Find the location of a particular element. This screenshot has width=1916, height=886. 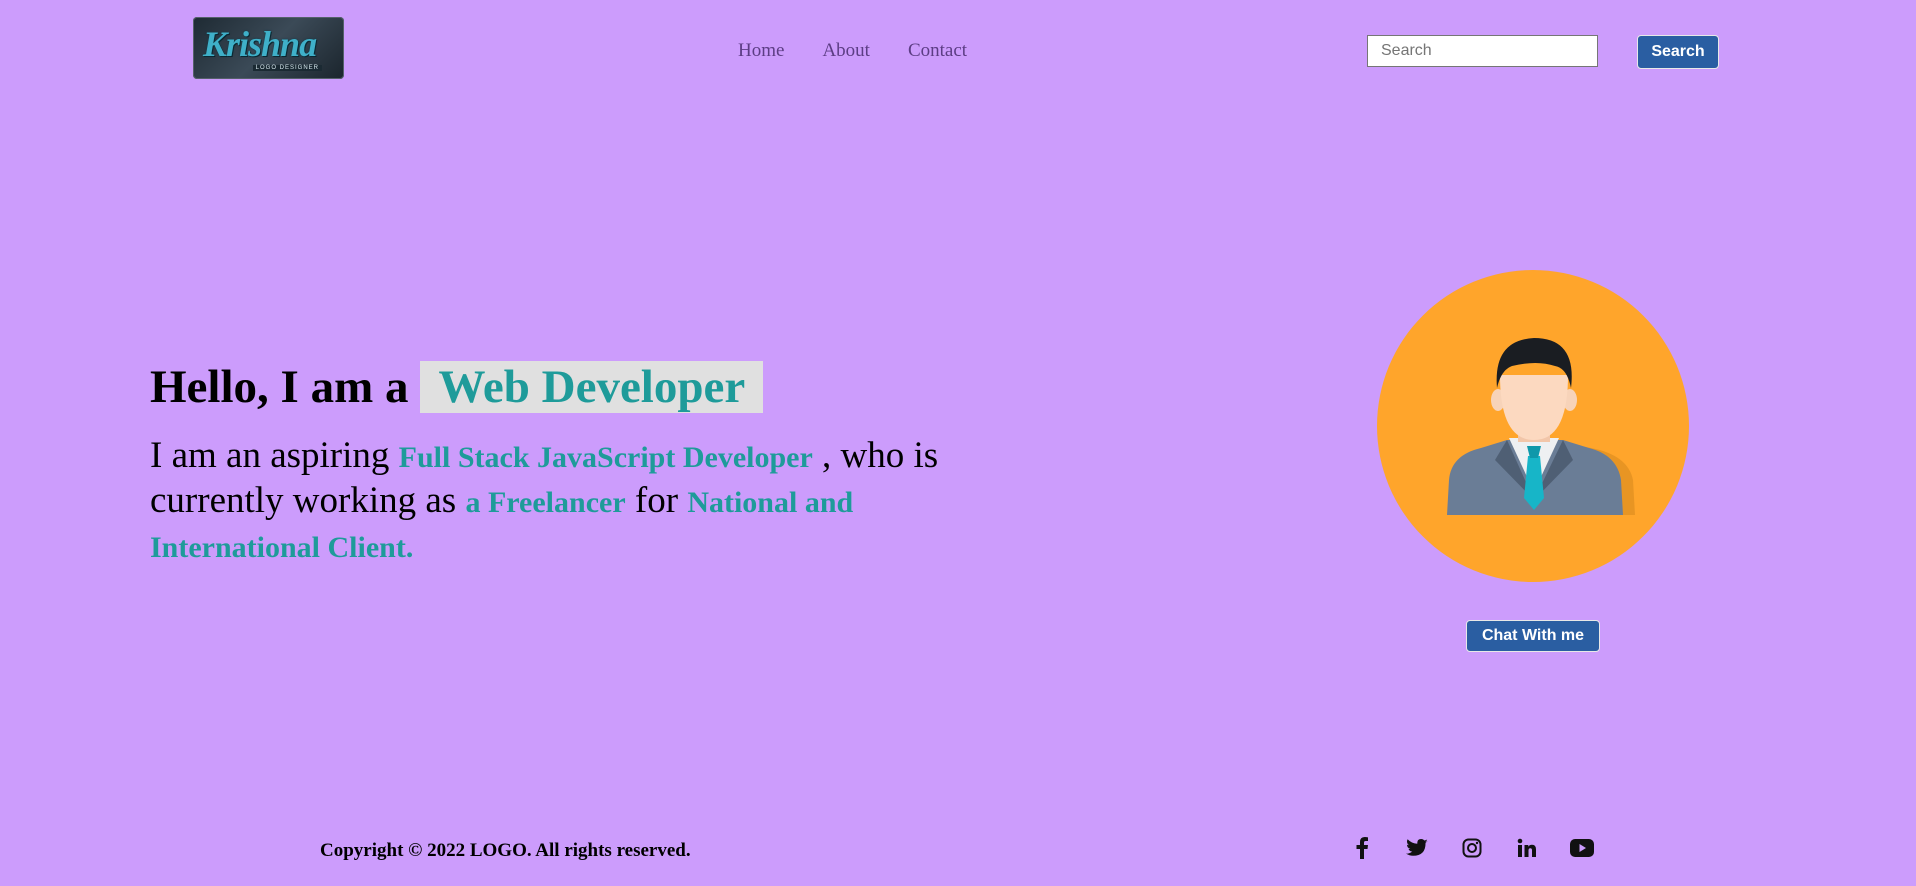

intro-text-1: I am an aspiring is located at coordinates (274, 455).